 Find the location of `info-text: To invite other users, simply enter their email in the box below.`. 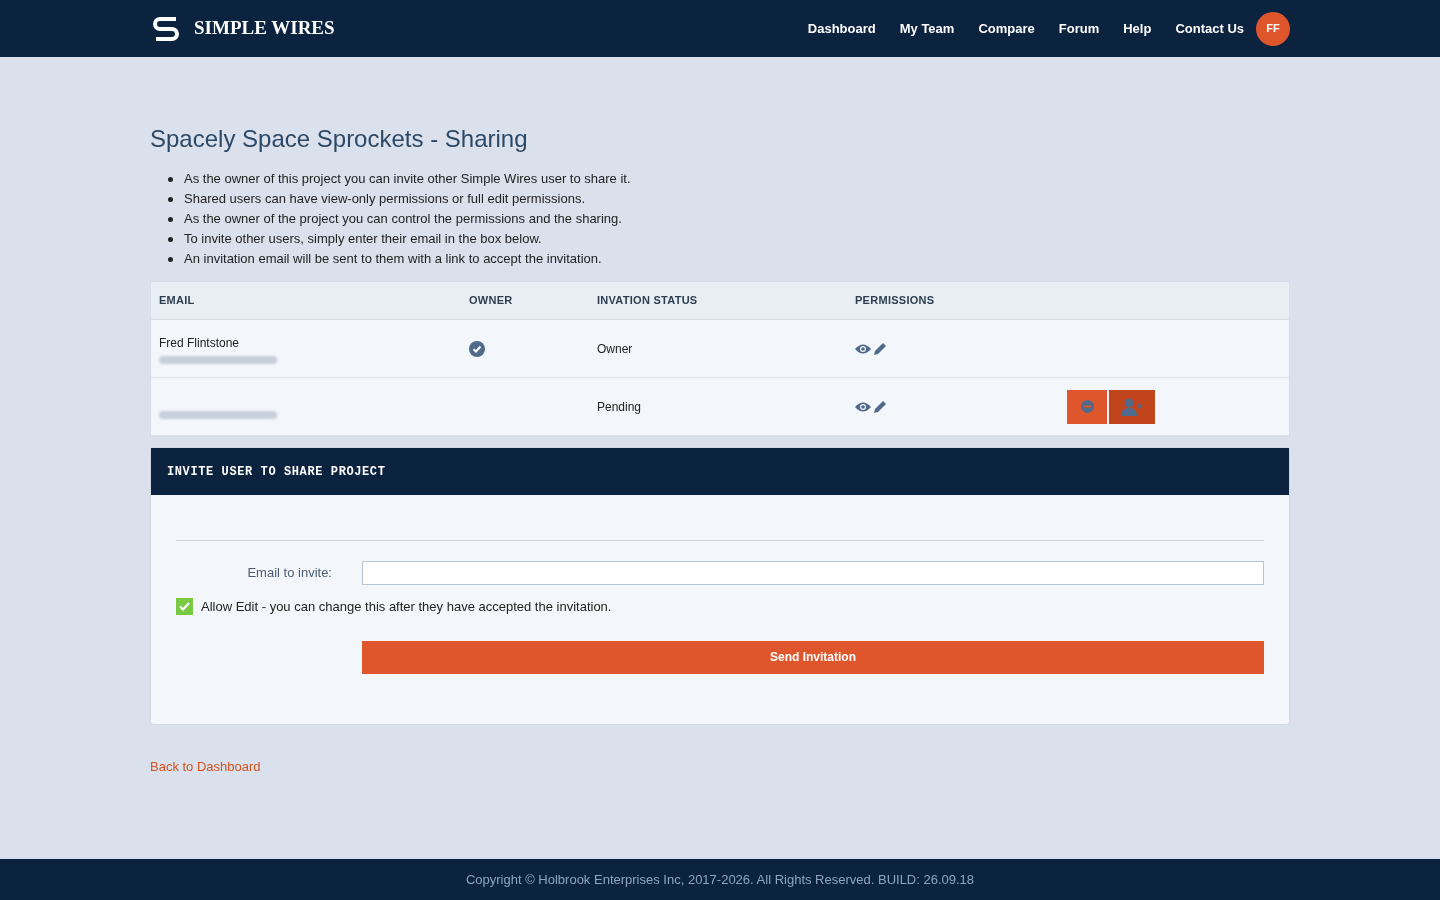

info-text: To invite other users, simply enter their email in the box below. is located at coordinates (363, 239).